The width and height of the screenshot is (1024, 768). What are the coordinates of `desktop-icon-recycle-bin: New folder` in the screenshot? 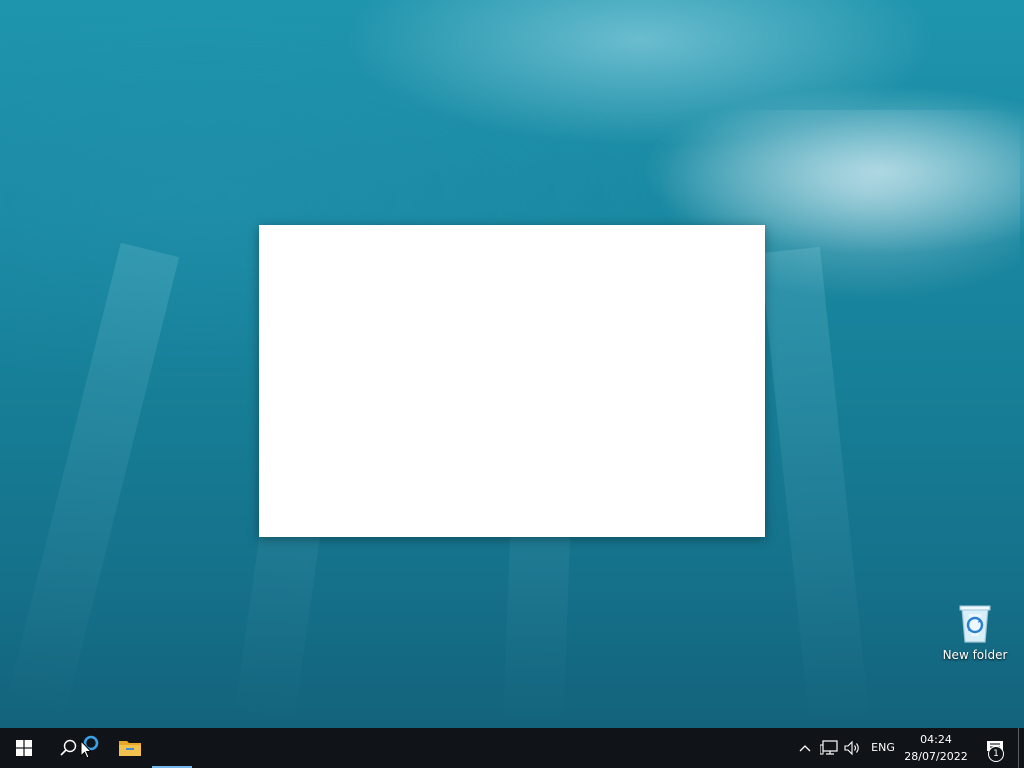 It's located at (975, 631).